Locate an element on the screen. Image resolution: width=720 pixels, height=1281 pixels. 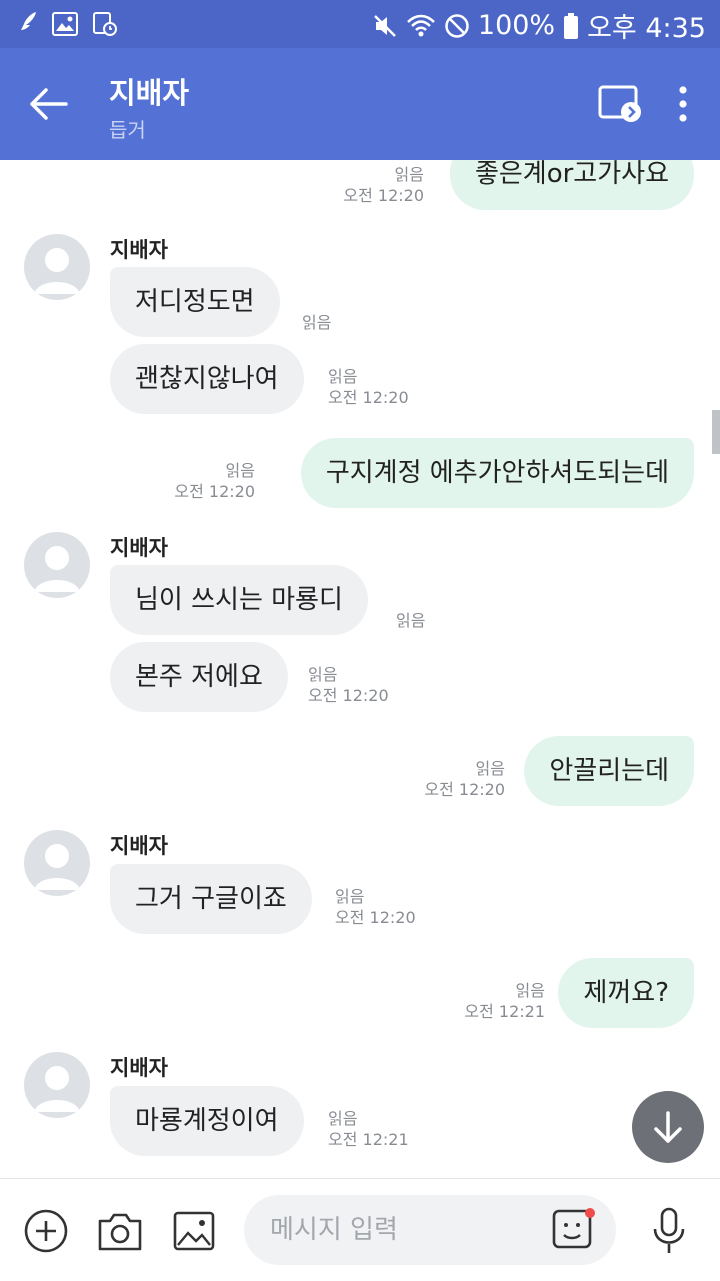
back-button is located at coordinates (50, 104).